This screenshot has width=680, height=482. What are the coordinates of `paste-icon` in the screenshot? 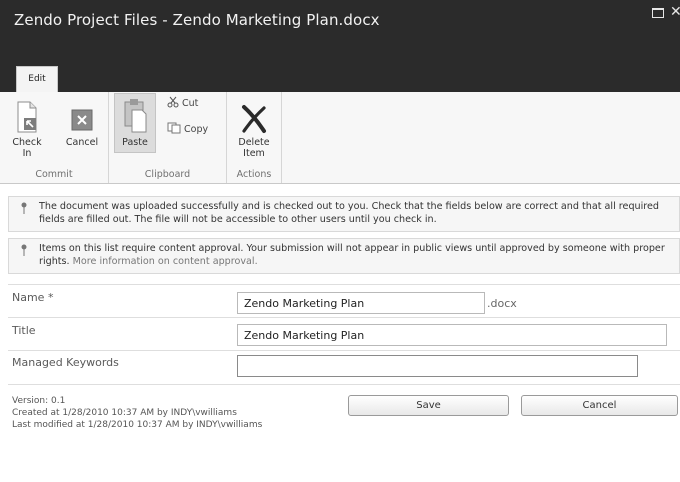 It's located at (135, 116).